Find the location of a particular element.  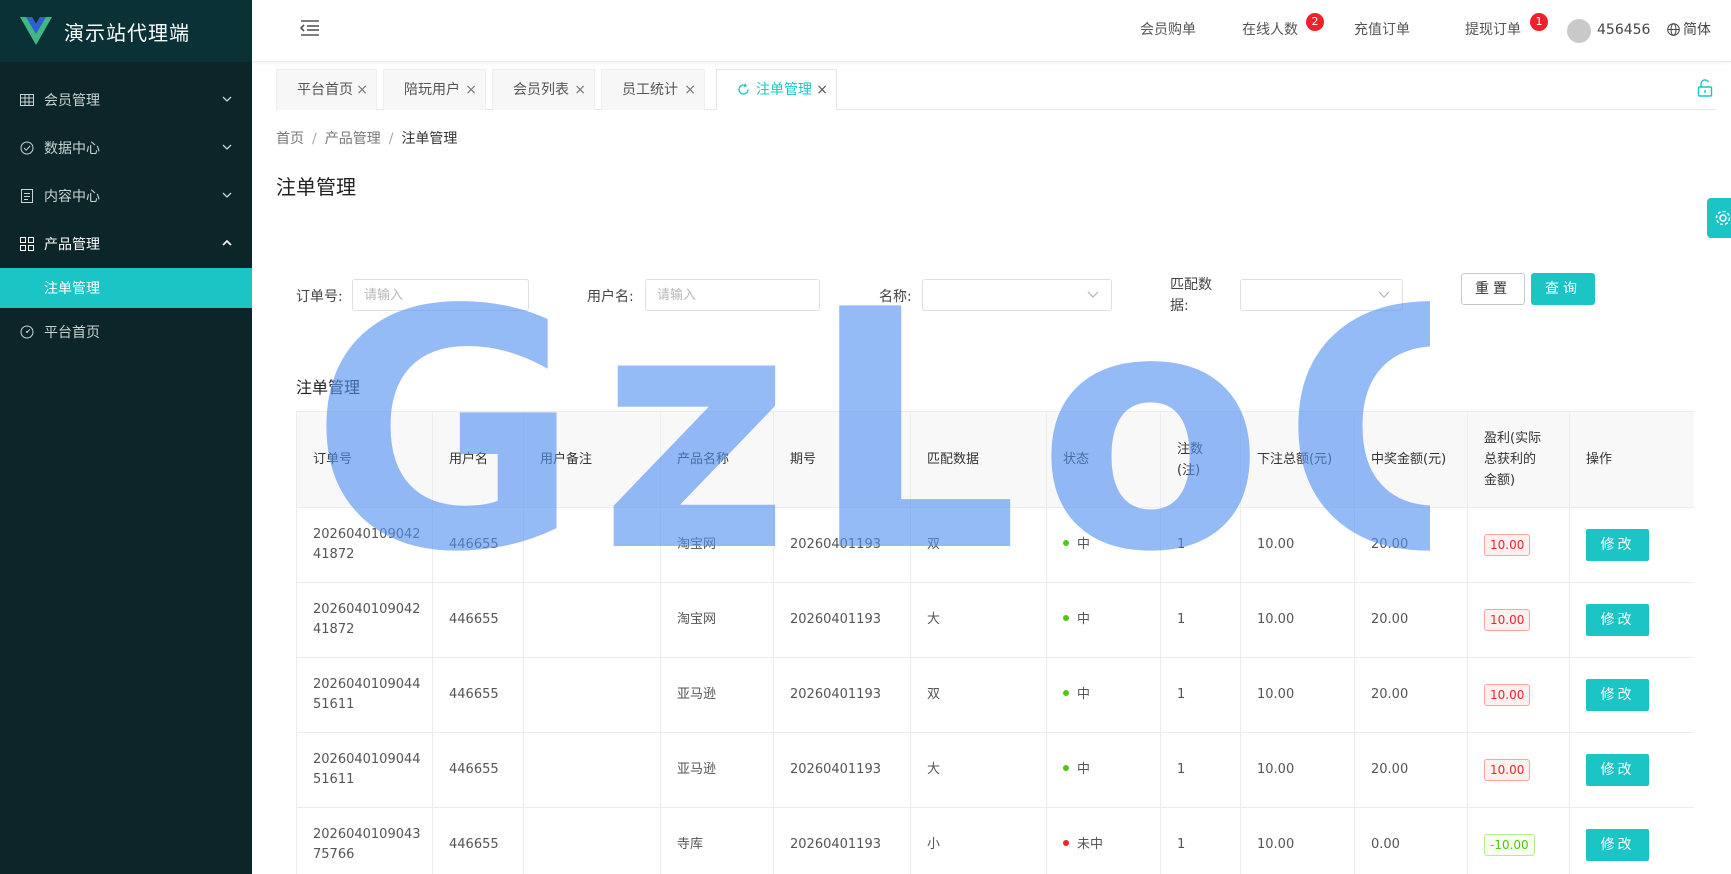

tab-label: 注单管理 is located at coordinates (784, 90).